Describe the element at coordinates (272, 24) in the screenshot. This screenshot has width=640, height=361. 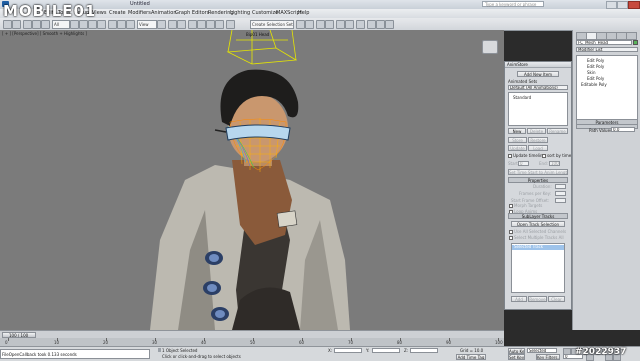
I see `named-selection-dropdown: Create Selection Set` at that location.